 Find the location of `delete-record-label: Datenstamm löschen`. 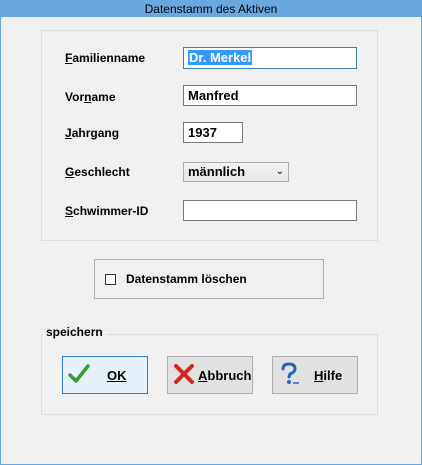

delete-record-label: Datenstamm löschen is located at coordinates (186, 279).